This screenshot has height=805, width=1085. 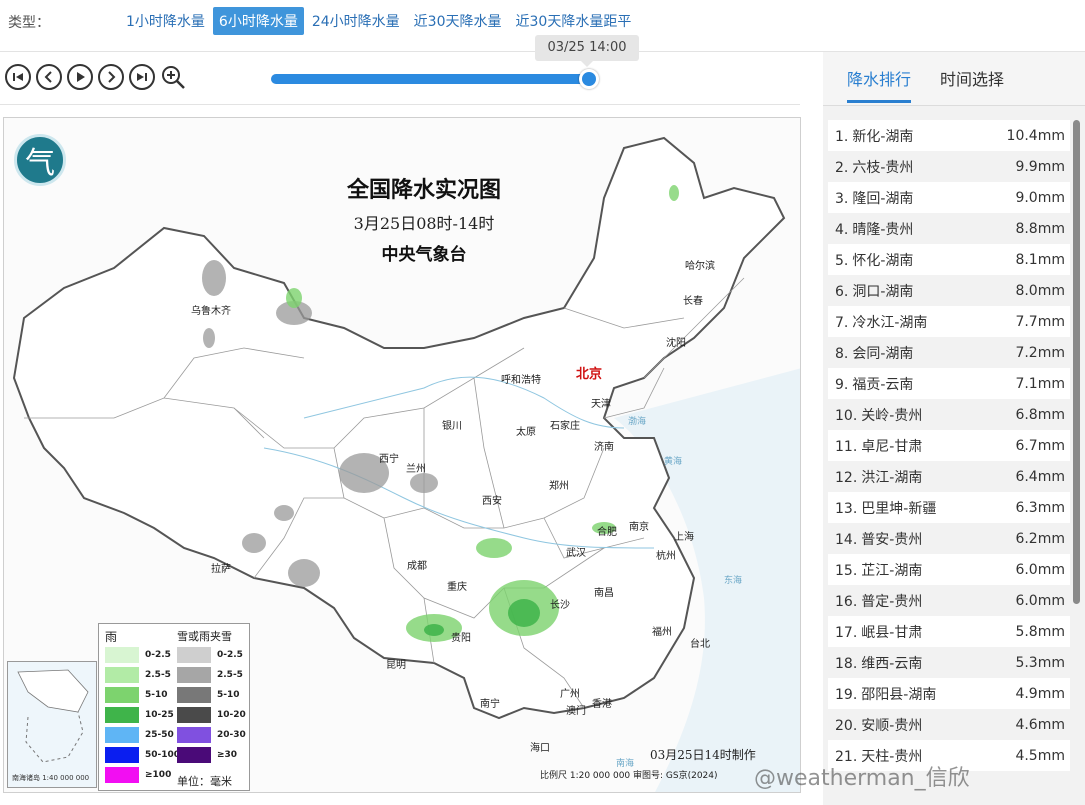 I want to click on ranking-station: 洞口-湖南, so click(x=883, y=291).